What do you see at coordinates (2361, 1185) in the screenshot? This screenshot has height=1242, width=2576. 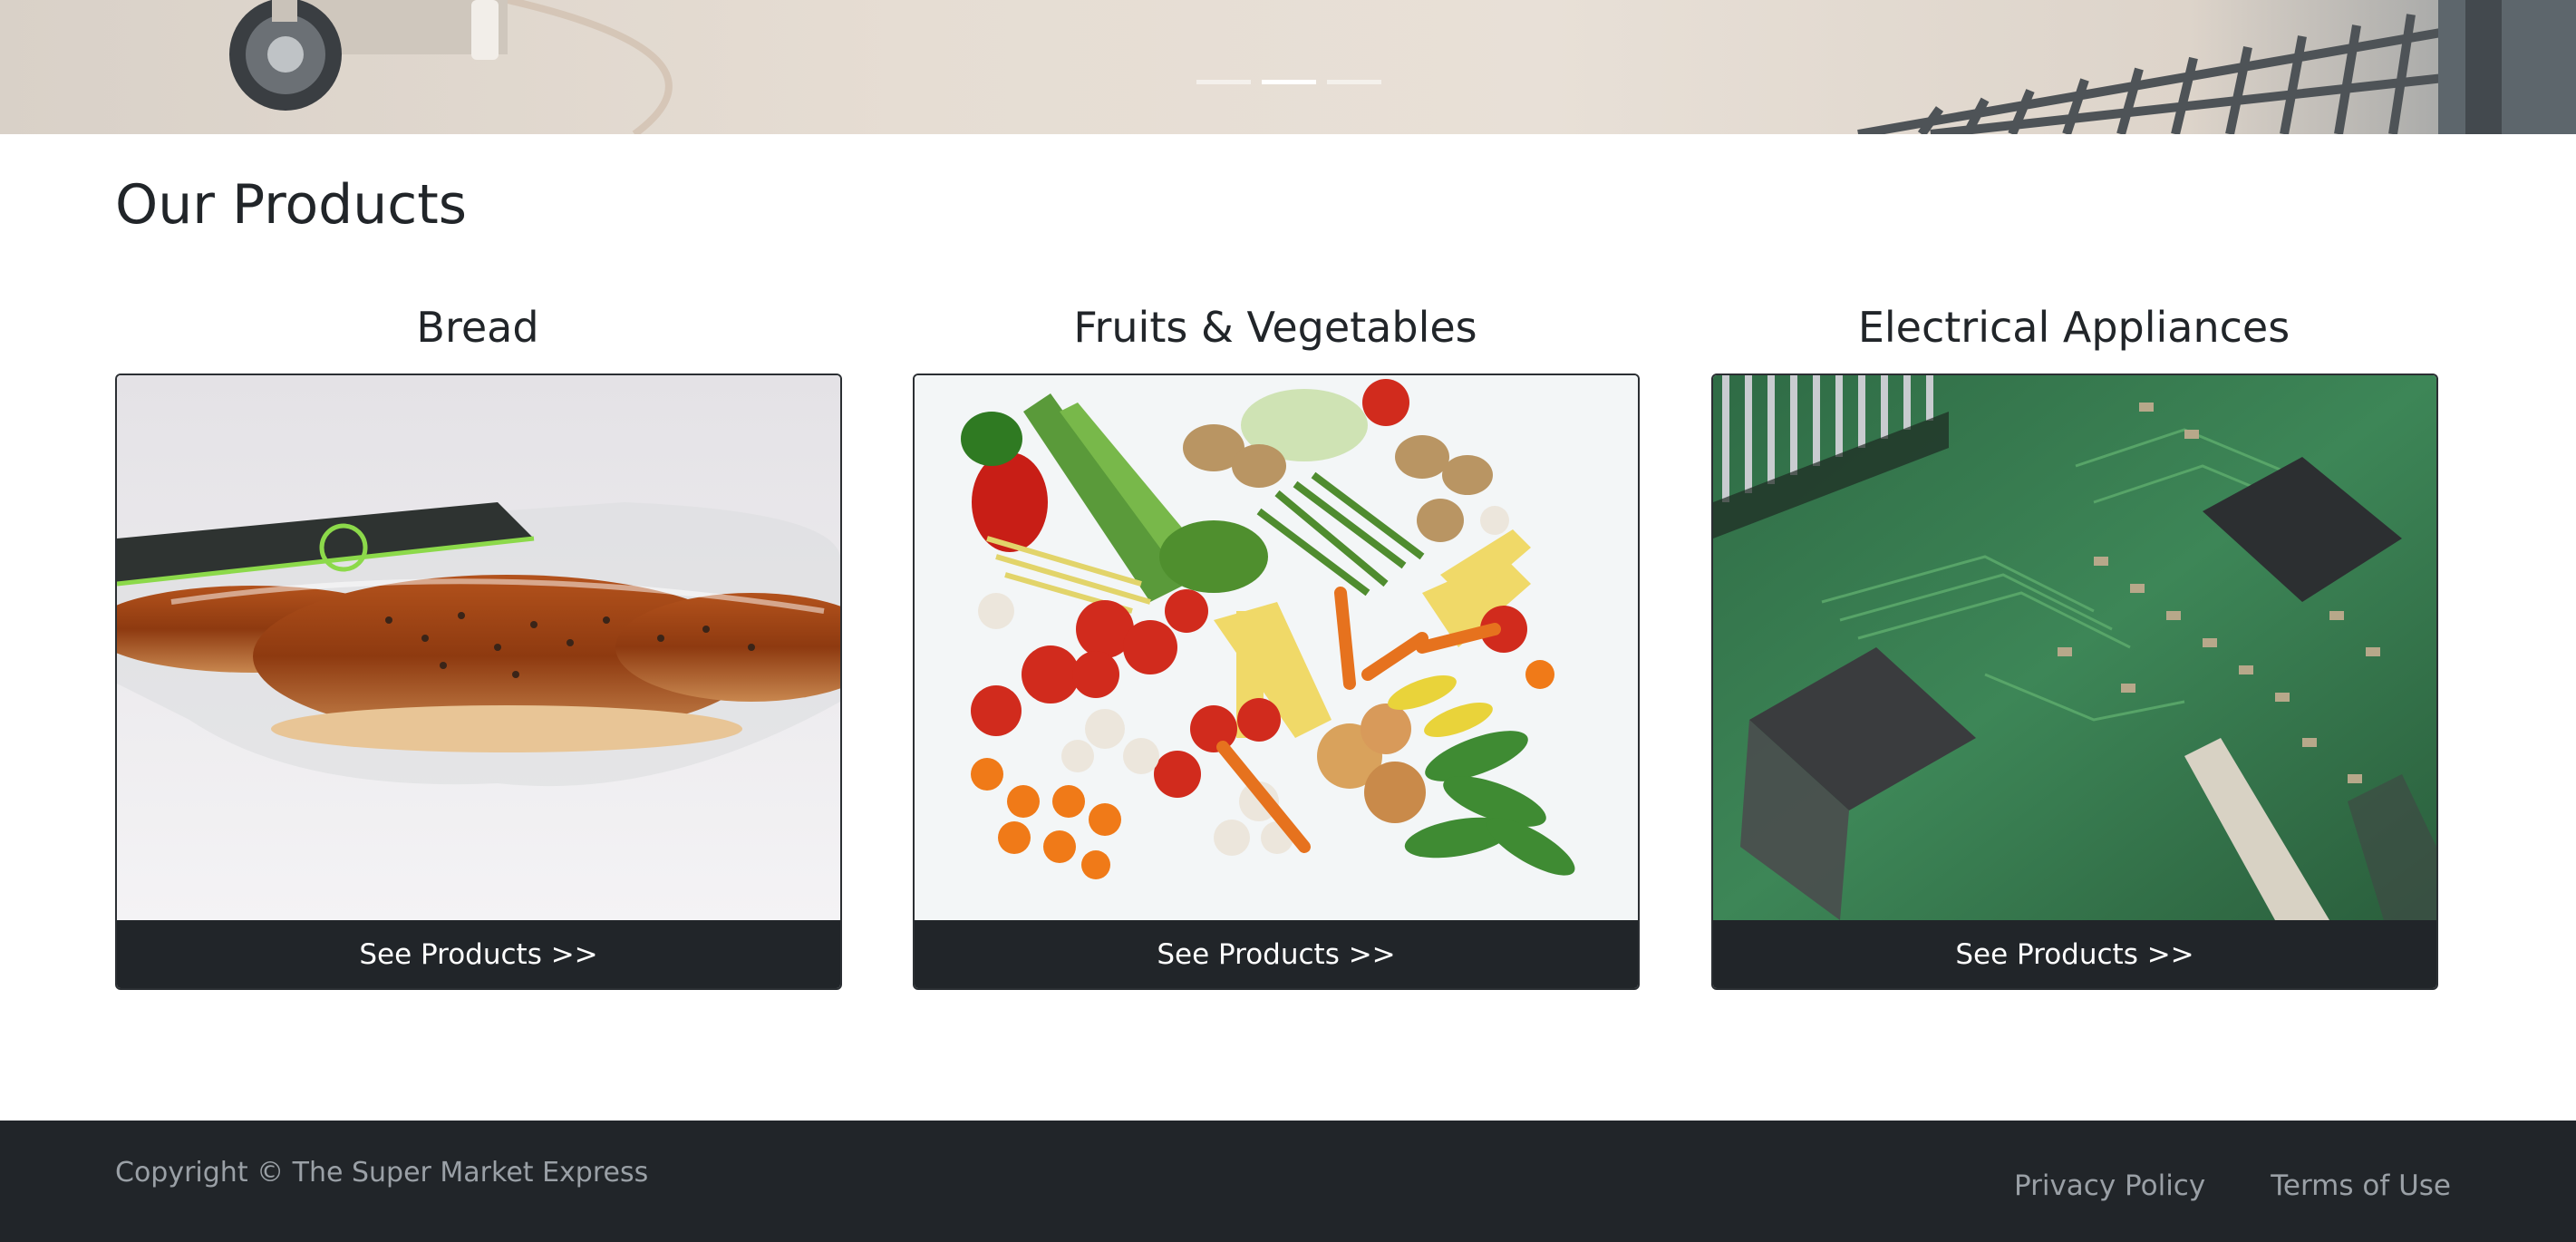 I see `terms-of-use-link: Terms of Use` at bounding box center [2361, 1185].